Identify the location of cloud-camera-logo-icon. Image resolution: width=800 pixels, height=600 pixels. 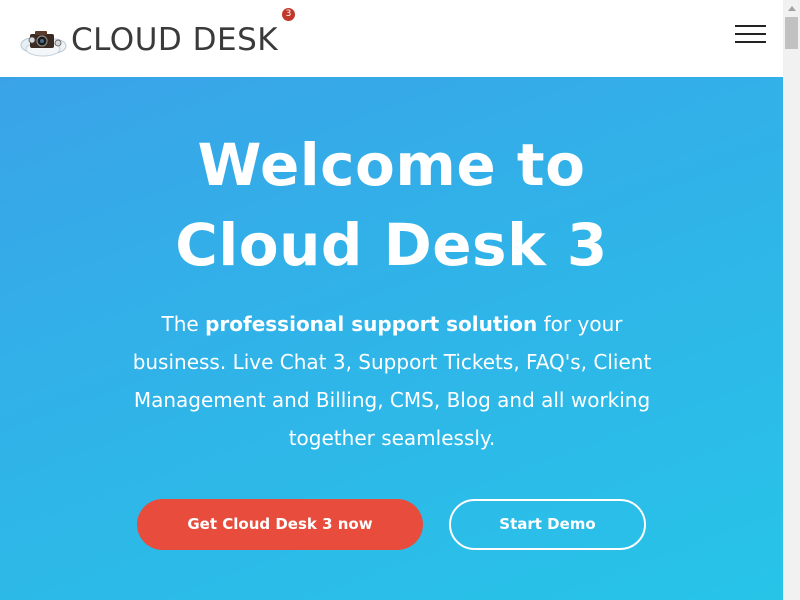
(43, 40).